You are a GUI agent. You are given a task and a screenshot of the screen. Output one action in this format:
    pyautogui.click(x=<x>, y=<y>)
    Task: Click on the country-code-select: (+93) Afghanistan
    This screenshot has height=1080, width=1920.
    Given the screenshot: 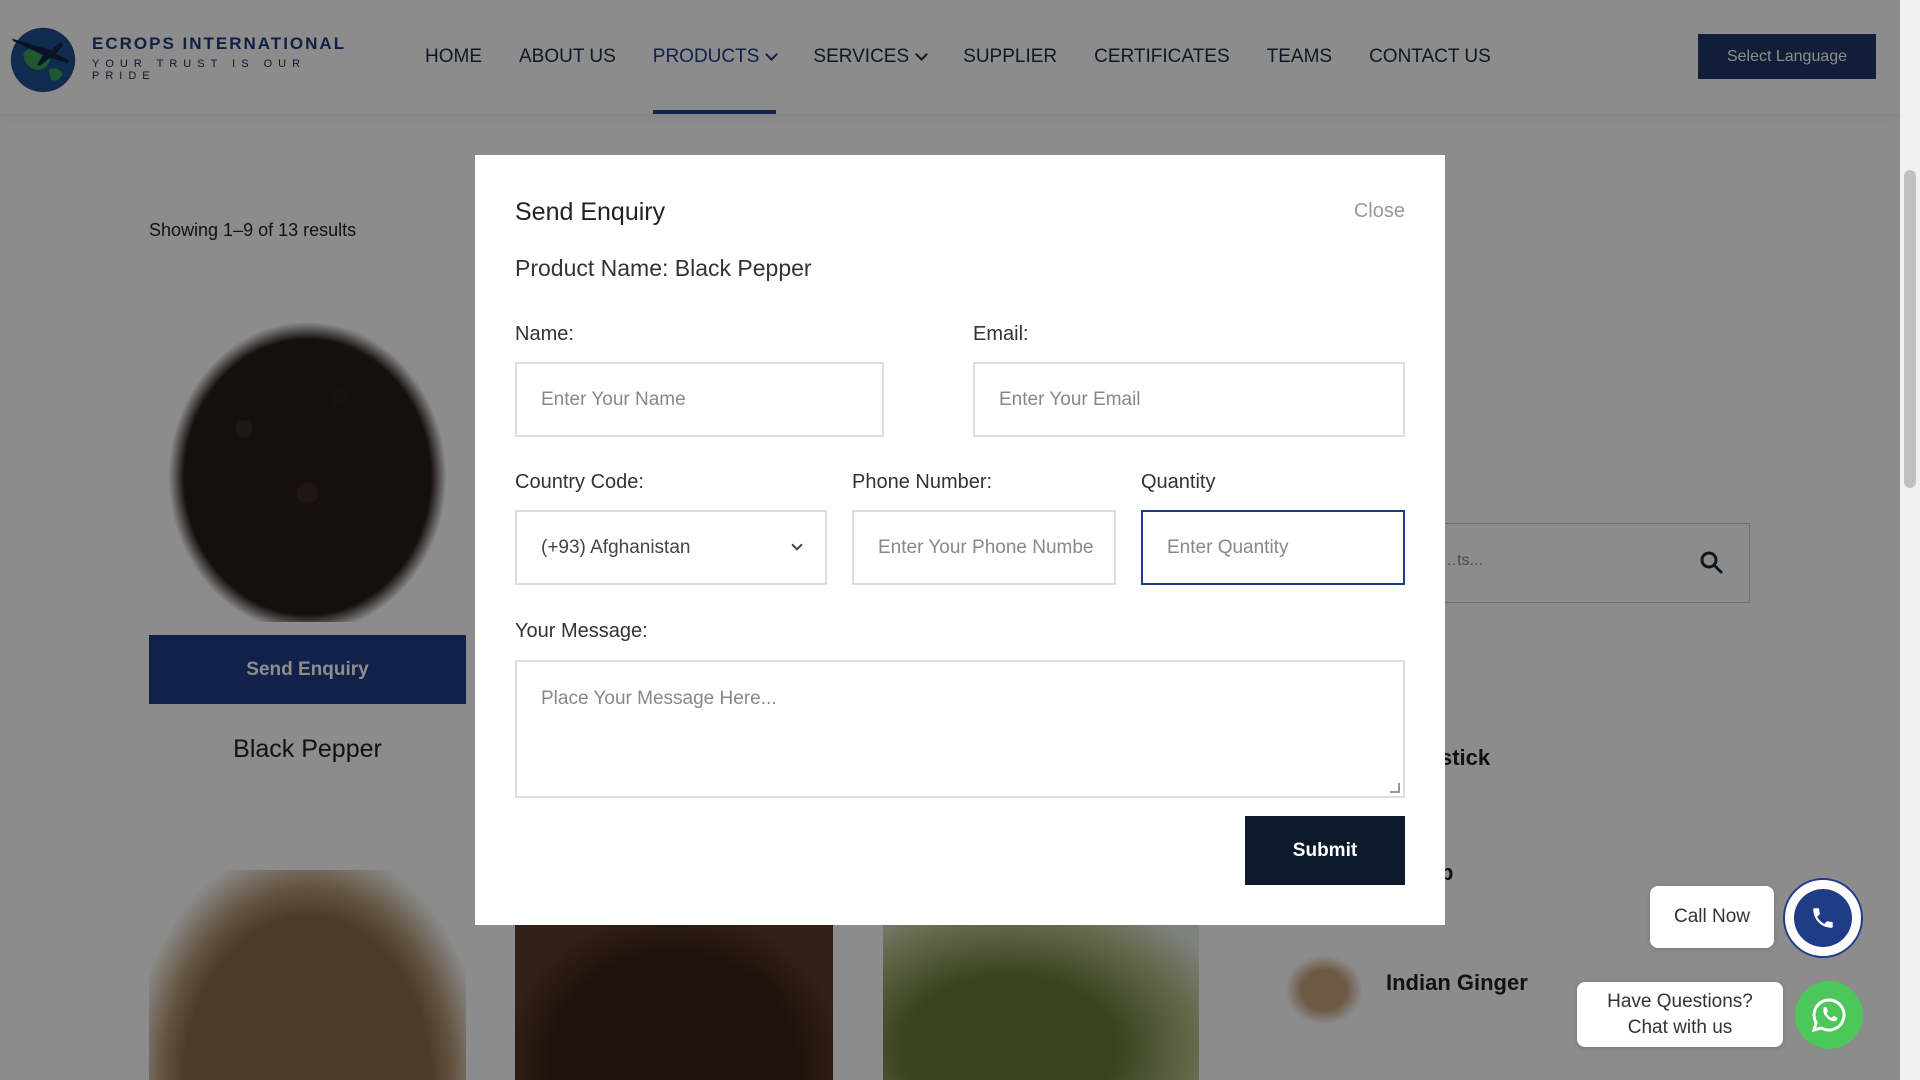 What is the action you would take?
    pyautogui.click(x=671, y=547)
    